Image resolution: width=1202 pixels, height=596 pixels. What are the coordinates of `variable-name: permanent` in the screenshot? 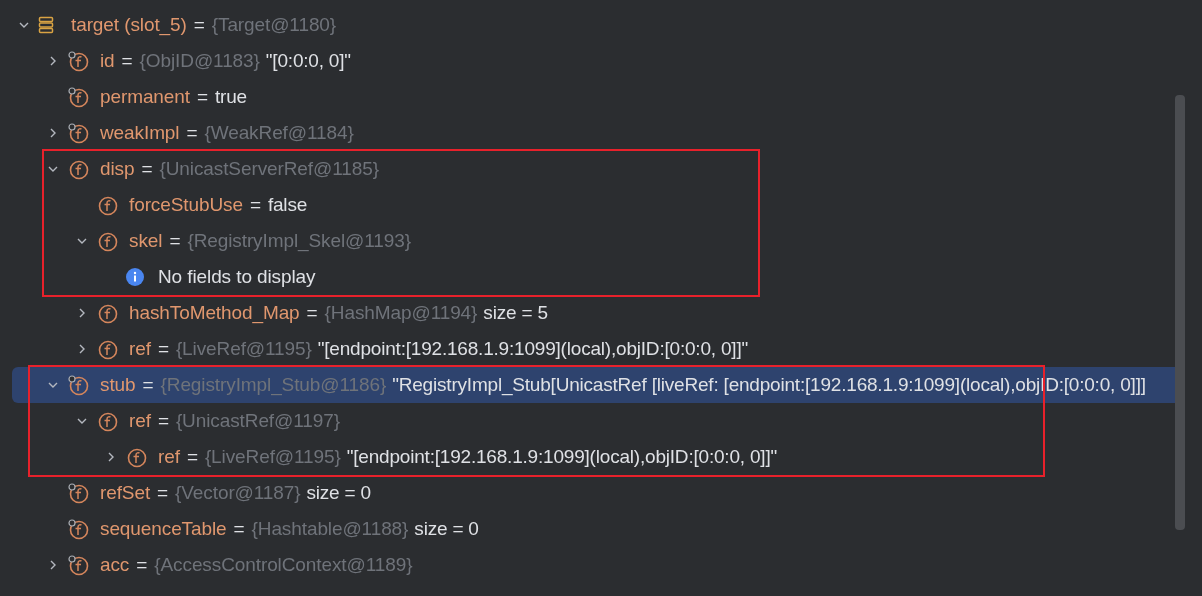 It's located at (145, 96).